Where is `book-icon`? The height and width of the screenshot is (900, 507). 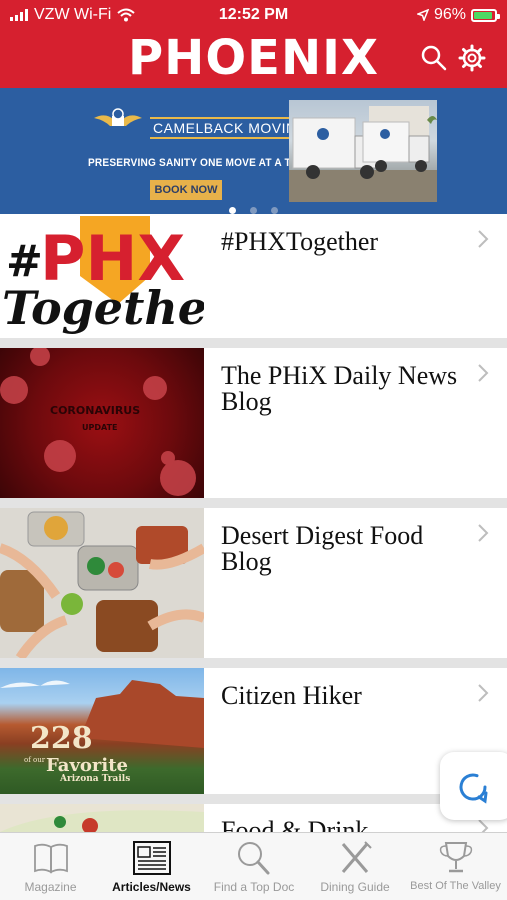
book-icon is located at coordinates (50, 858).